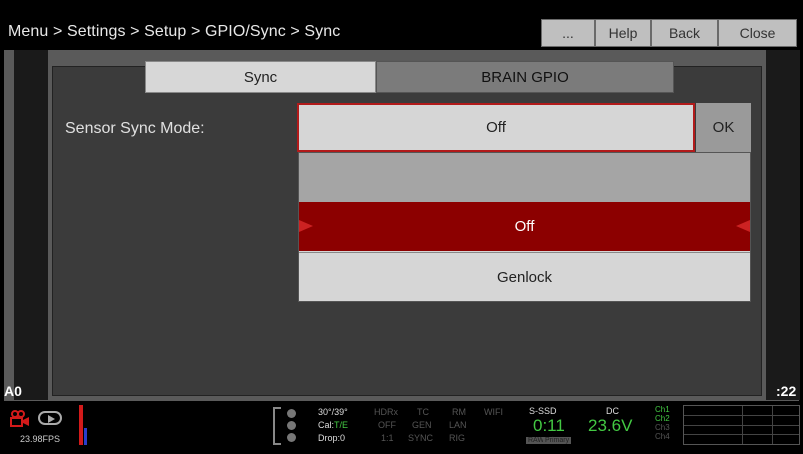  Describe the element at coordinates (387, 425) in the screenshot. I see `hdrx-value: OFF` at that location.